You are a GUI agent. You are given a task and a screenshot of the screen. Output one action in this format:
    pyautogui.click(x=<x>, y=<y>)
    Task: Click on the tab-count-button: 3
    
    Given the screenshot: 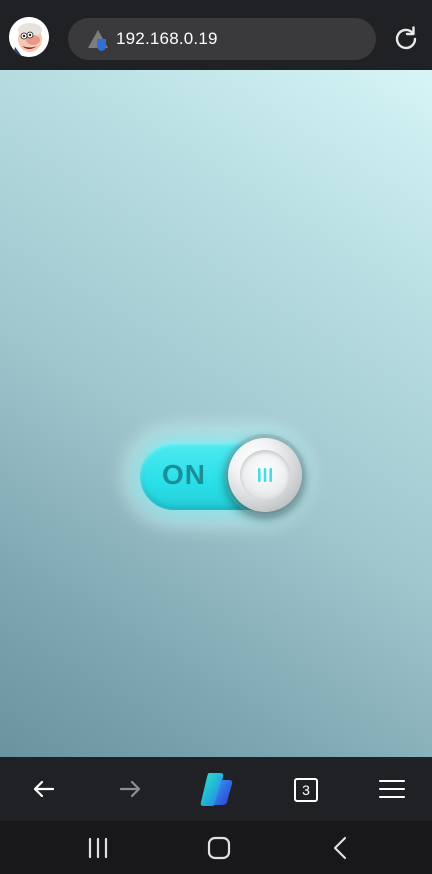 What is the action you would take?
    pyautogui.click(x=306, y=790)
    